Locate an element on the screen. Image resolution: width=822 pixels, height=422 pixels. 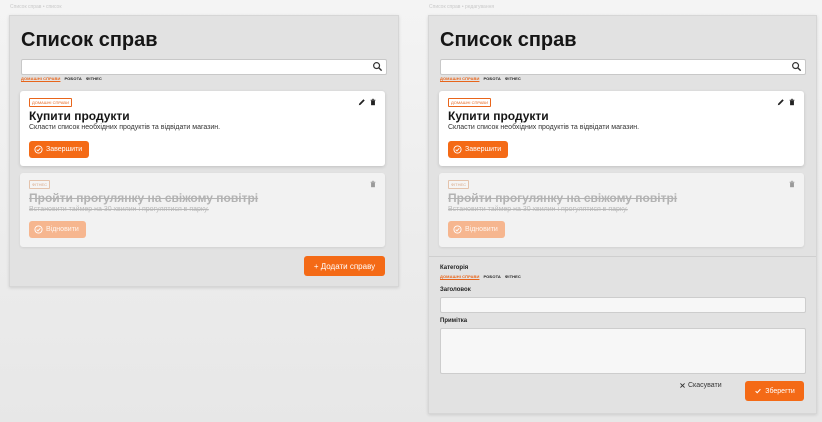
note-field is located at coordinates (623, 351).